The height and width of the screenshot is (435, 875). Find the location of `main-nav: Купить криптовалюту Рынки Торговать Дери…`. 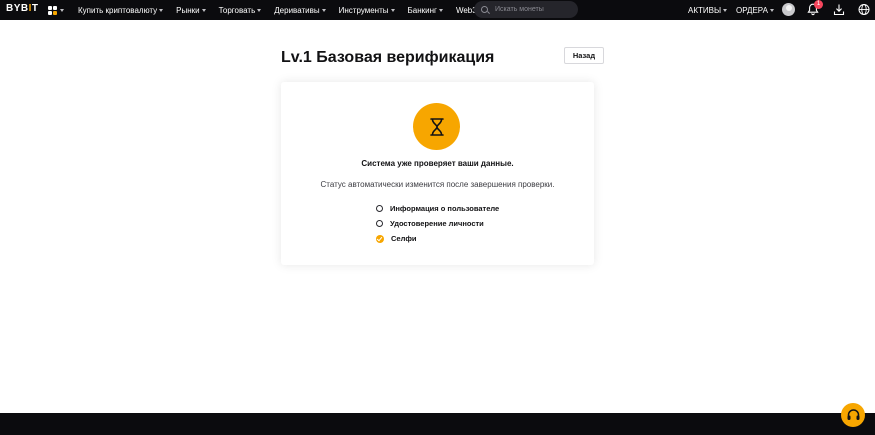

main-nav: Купить криптовалюту Рынки Торговать Дери… is located at coordinates (287, 10).